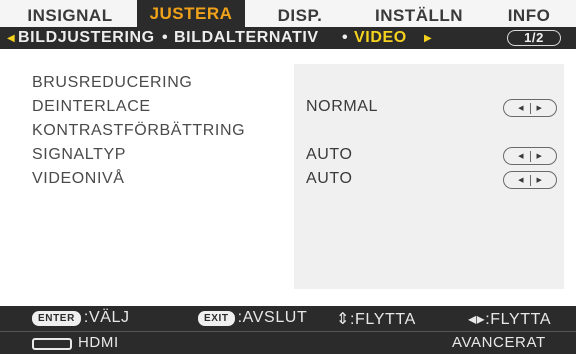  What do you see at coordinates (300, 15) in the screenshot?
I see `tab-disp: DISP.` at bounding box center [300, 15].